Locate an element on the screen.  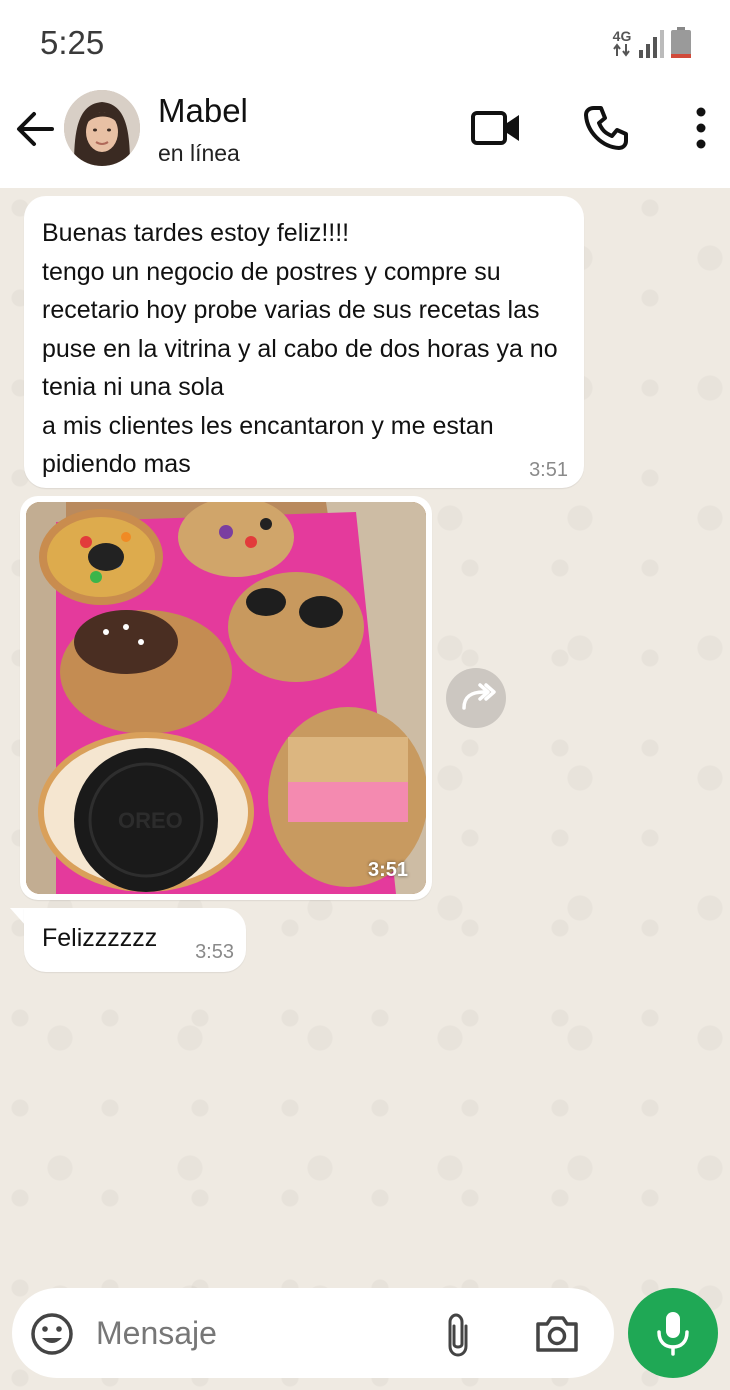
more-vertical-icon is located at coordinates (701, 128).